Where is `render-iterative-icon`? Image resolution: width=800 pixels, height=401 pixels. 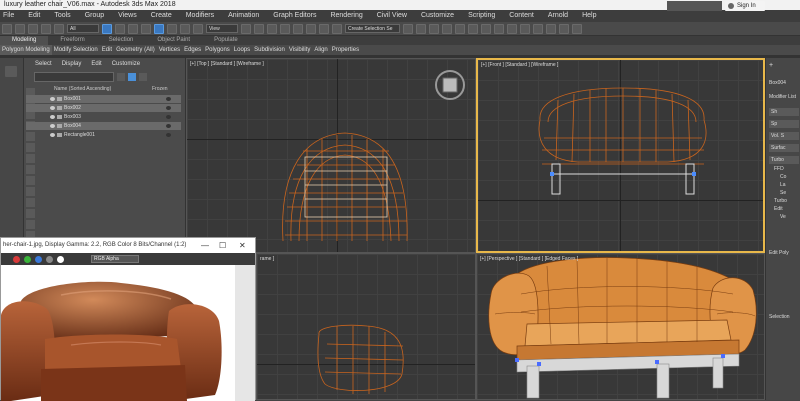 render-iterative-icon is located at coordinates (551, 28).